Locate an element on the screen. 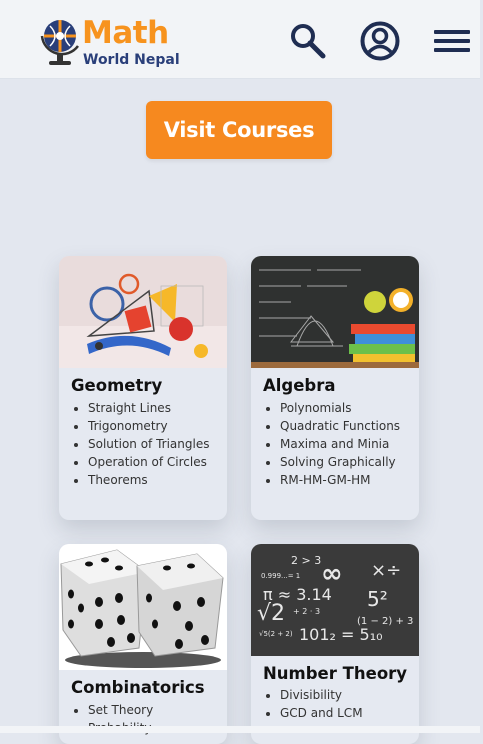 This screenshot has width=483, height=744. course-card-combinatorics: Combinatorics Set Theory Probability is located at coordinates (143, 644).